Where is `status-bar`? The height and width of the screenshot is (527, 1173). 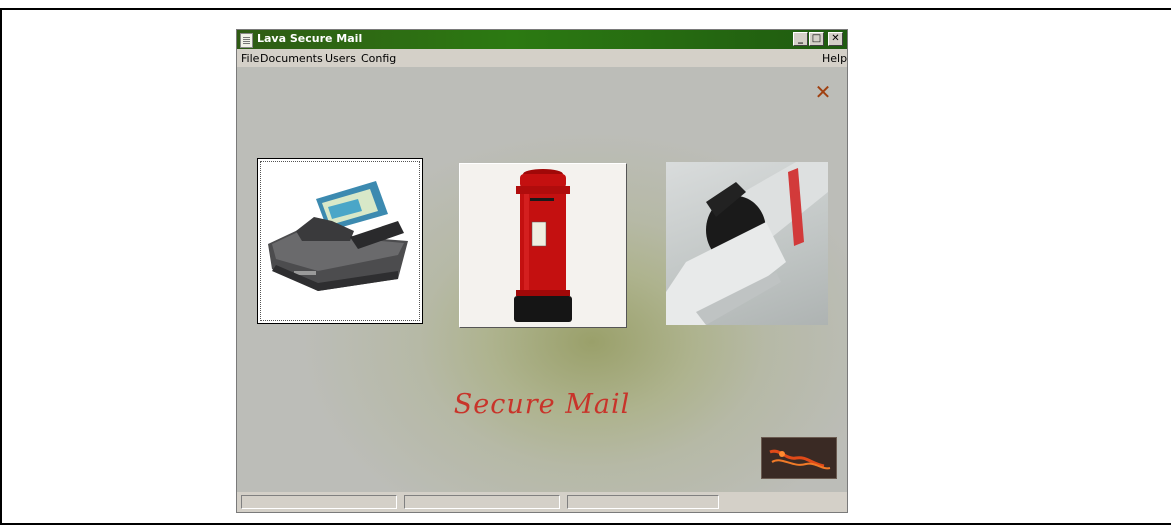 status-bar is located at coordinates (542, 502).